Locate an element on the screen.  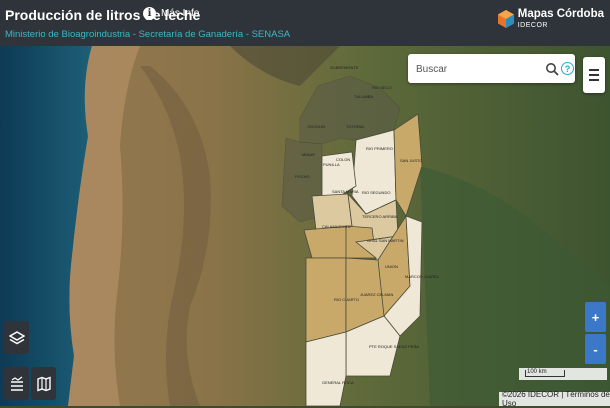
department-label: GRAL SAN MARTIN is located at coordinates (385, 240).